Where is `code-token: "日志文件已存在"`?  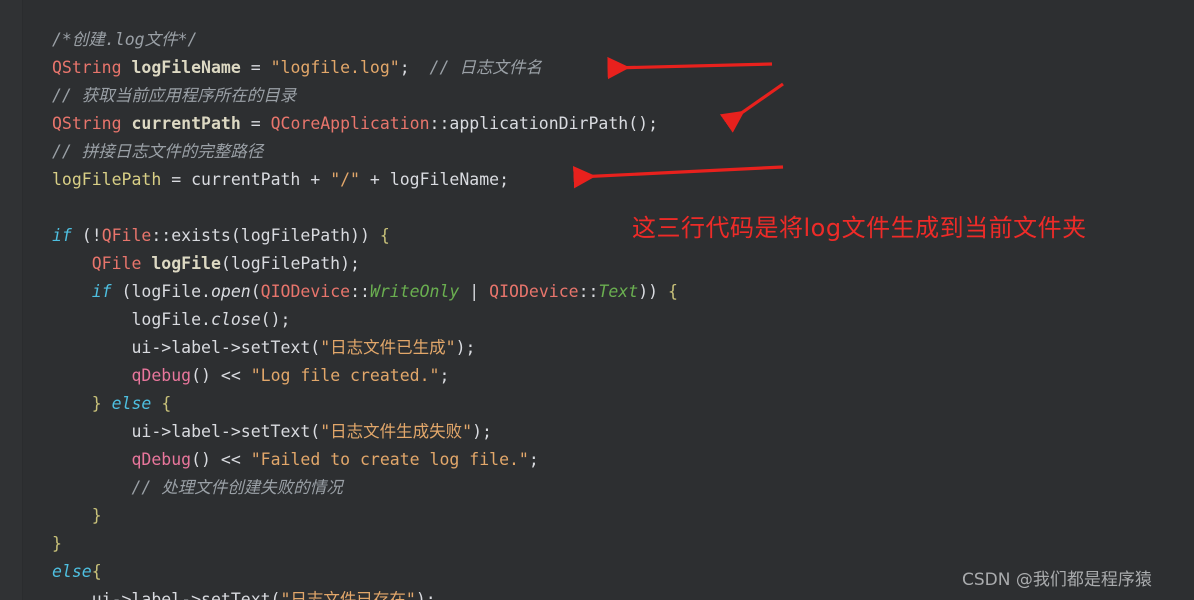 code-token: "日志文件已存在" is located at coordinates (348, 595).